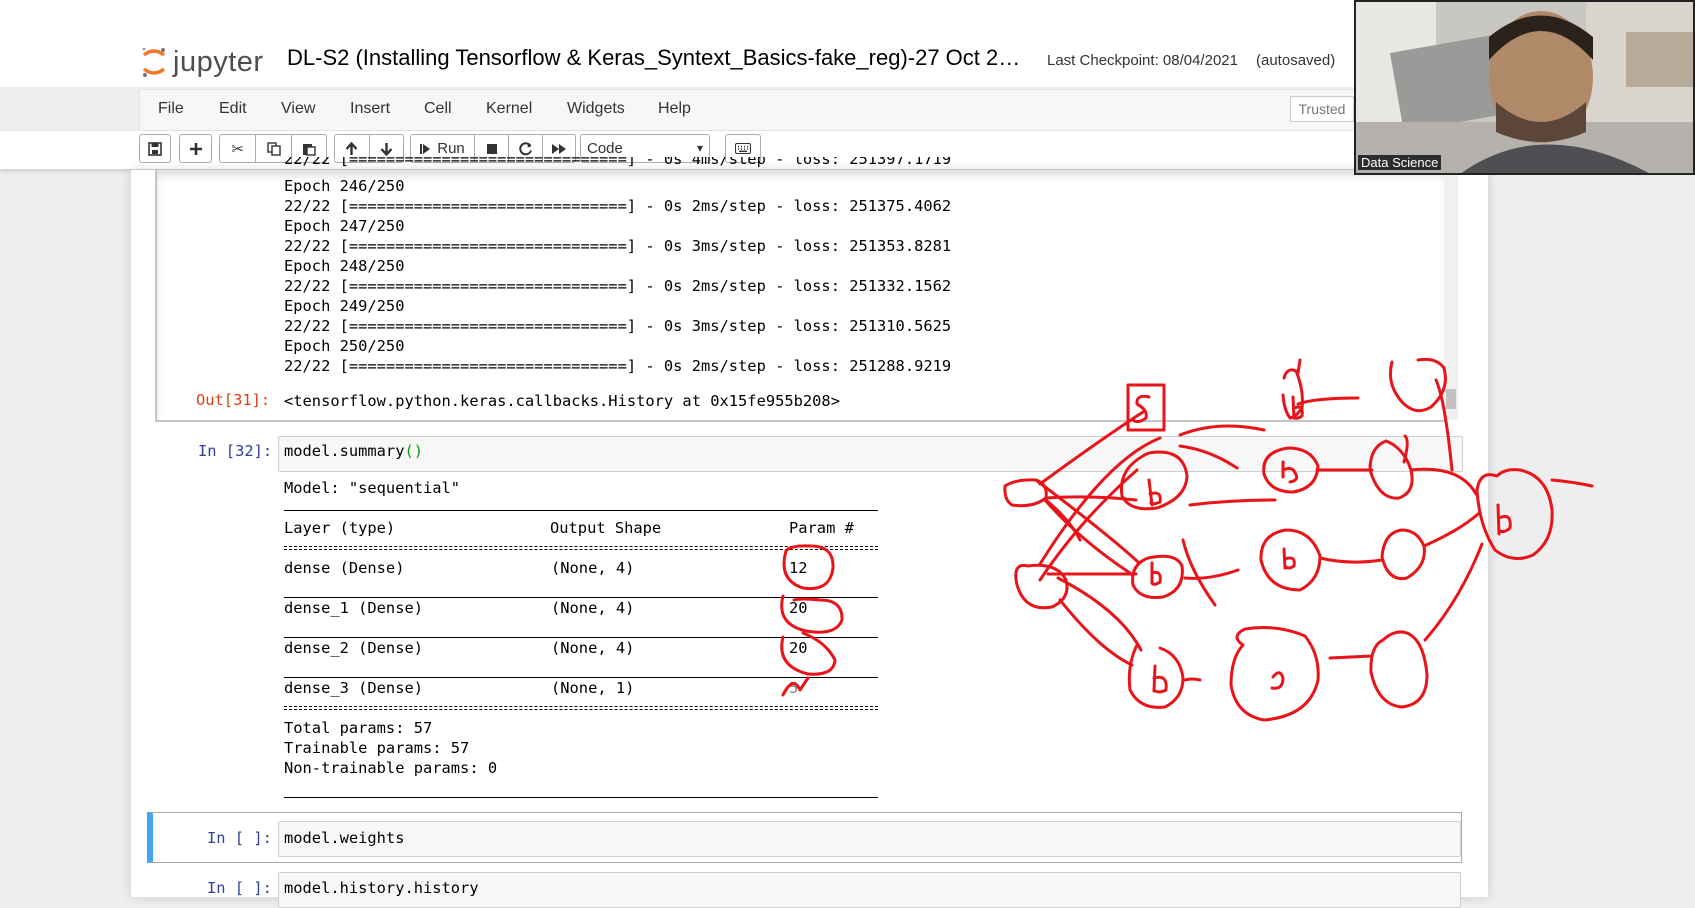 This screenshot has width=1695, height=908. I want to click on menu-insert: Insert, so click(370, 109).